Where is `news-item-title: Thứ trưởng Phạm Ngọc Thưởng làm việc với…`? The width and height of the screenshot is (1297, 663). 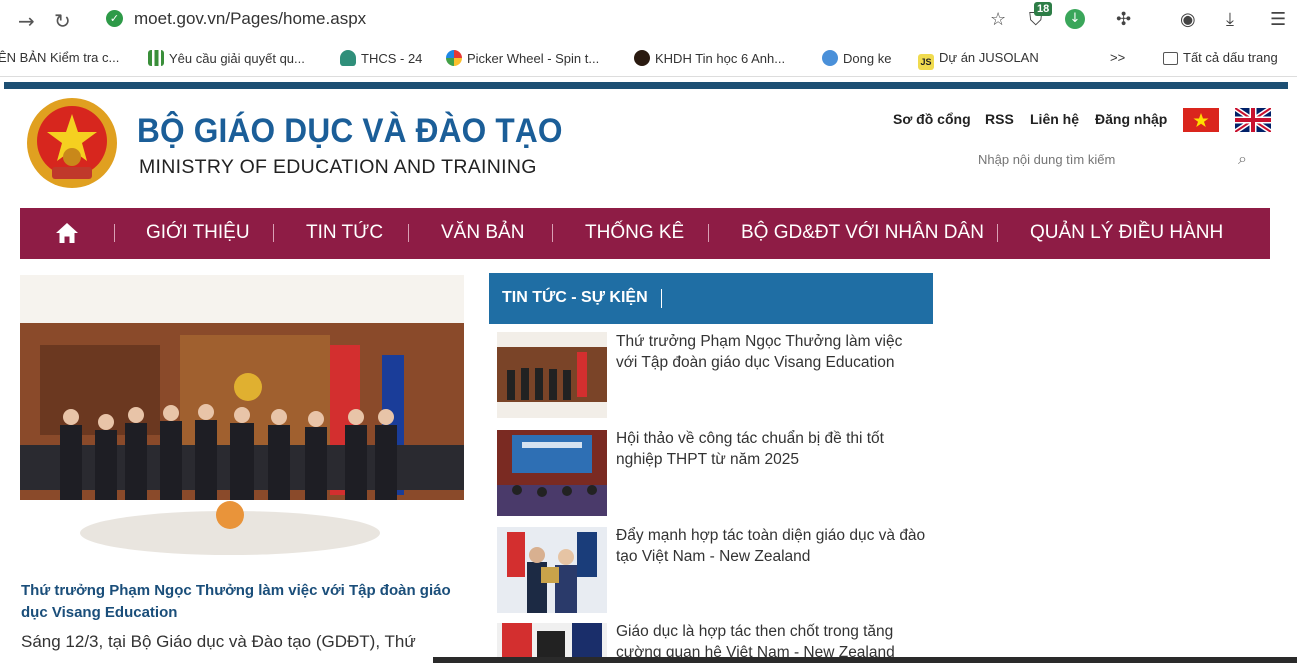 news-item-title: Thứ trưởng Phạm Ngọc Thưởng làm việc với… is located at coordinates (771, 352).